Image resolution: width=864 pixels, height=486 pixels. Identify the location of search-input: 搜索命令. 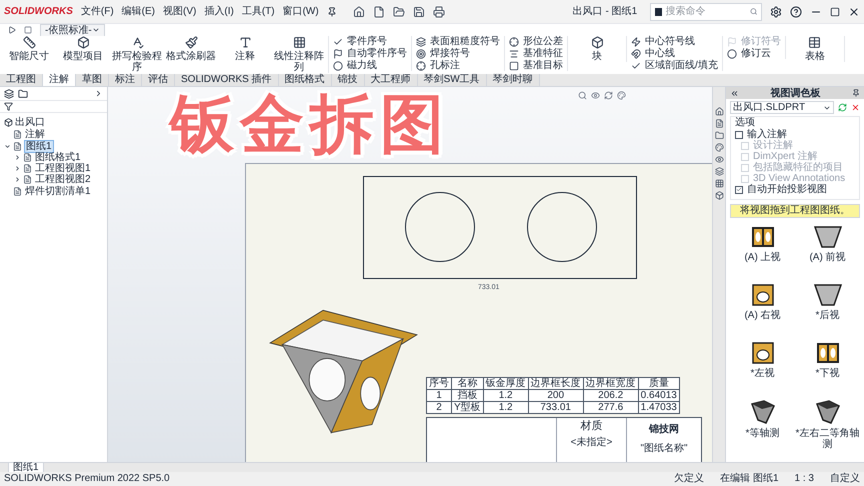
(706, 11).